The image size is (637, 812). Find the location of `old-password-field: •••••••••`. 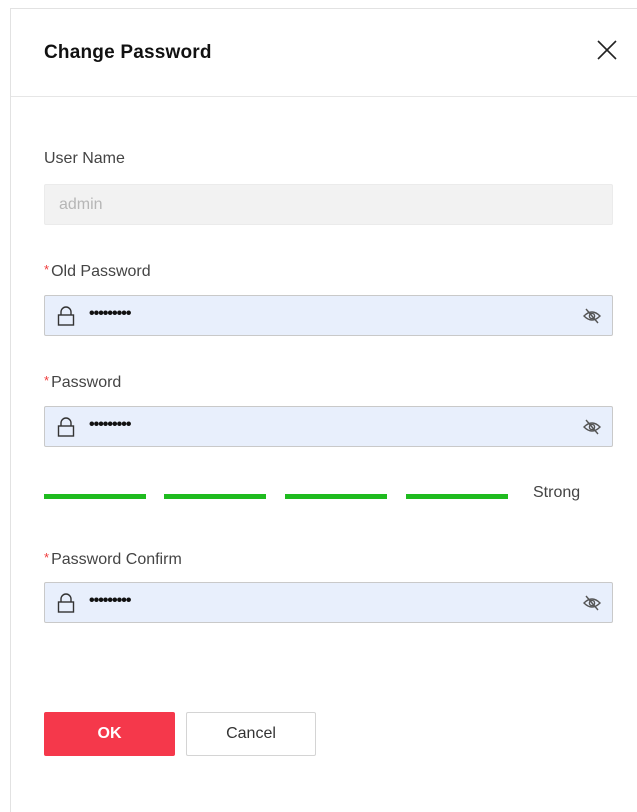

old-password-field: ••••••••• is located at coordinates (328, 315).